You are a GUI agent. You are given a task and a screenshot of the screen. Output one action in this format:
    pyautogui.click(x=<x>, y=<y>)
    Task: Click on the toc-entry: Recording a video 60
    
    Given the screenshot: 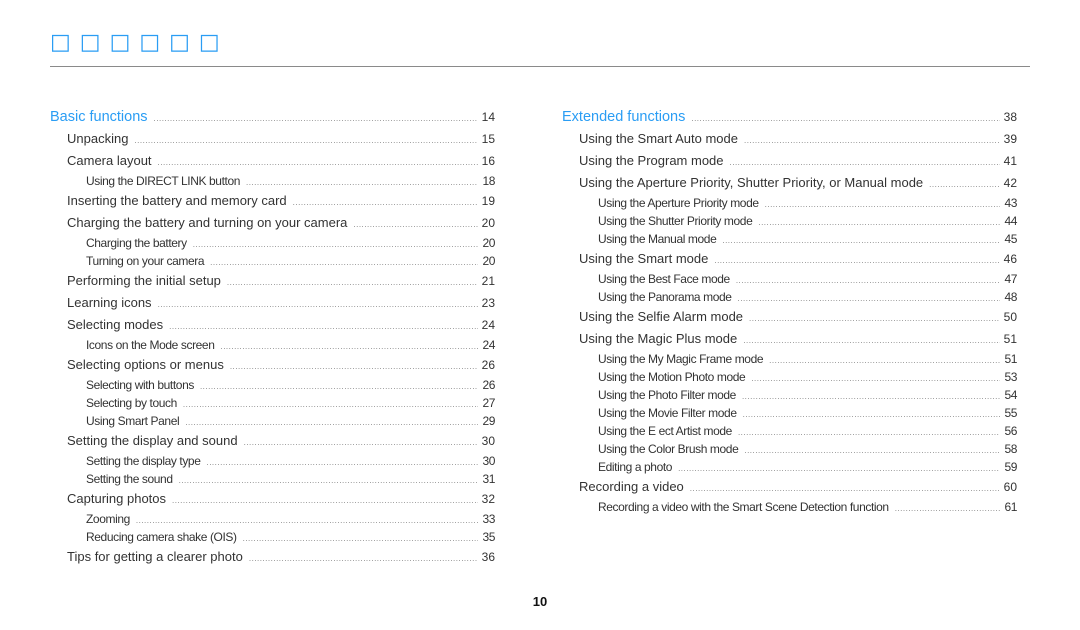 What is the action you would take?
    pyautogui.click(x=789, y=487)
    